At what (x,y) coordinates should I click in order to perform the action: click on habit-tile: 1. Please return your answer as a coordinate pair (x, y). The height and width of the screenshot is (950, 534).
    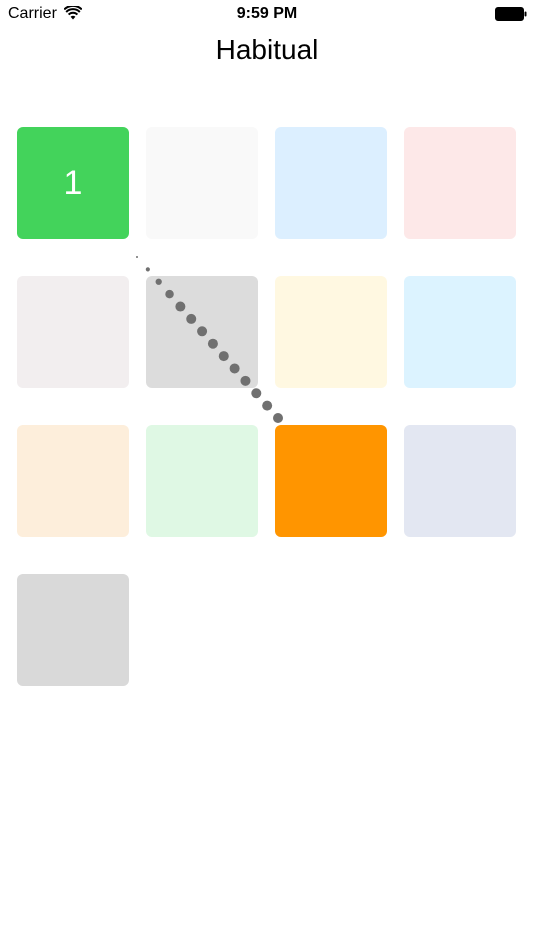
    Looking at the image, I should click on (73, 183).